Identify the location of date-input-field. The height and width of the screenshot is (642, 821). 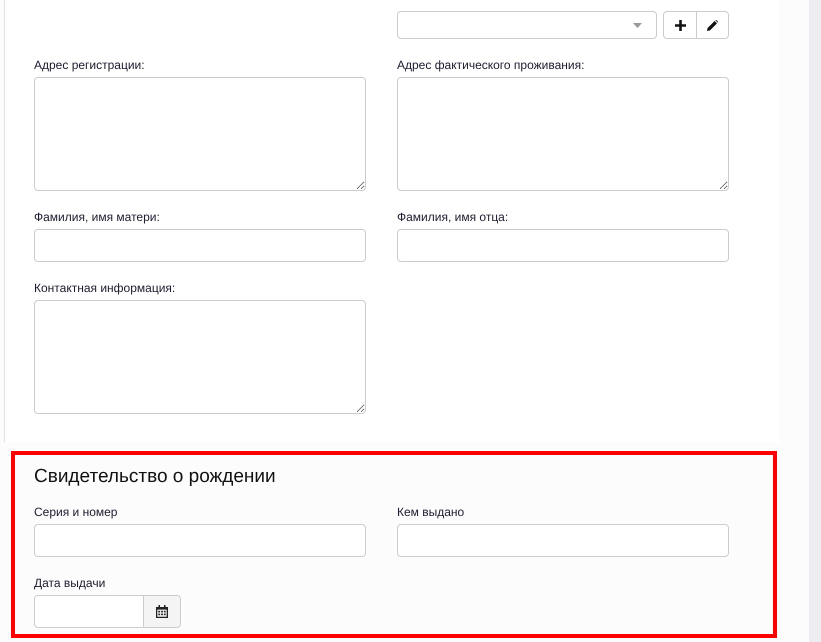
(89, 611).